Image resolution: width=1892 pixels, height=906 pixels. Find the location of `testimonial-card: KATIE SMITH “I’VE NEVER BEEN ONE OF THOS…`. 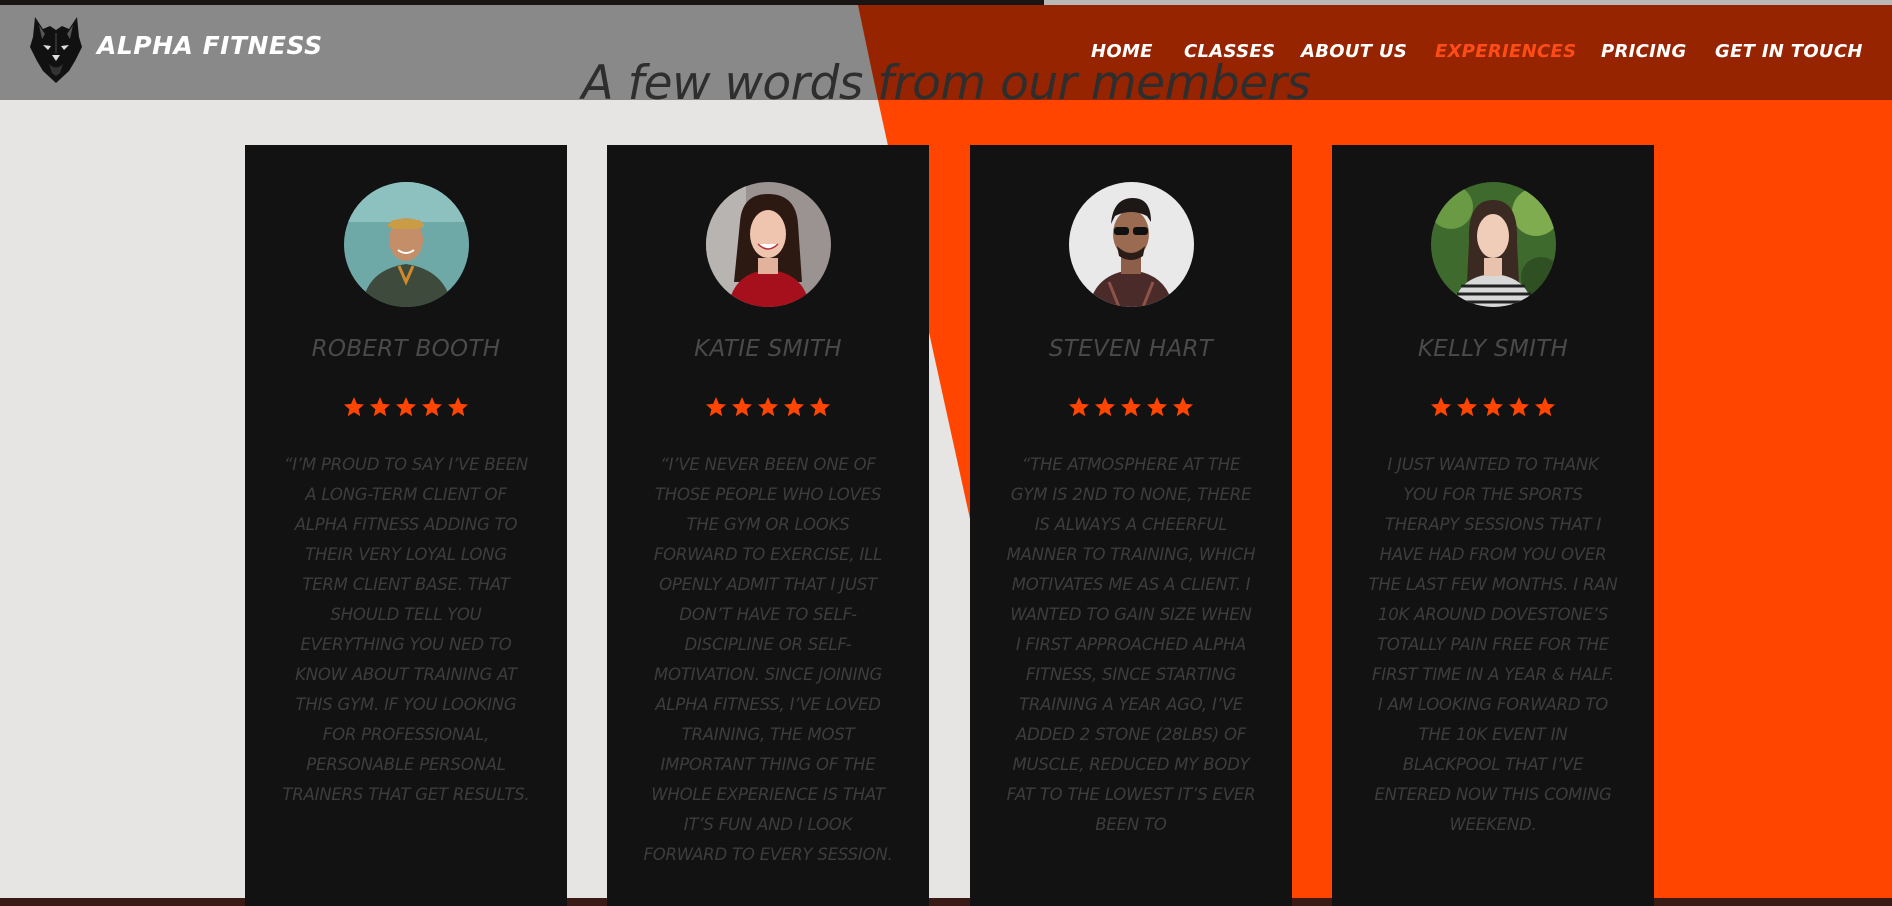

testimonial-card: KATIE SMITH “I’VE NEVER BEEN ONE OF THOS… is located at coordinates (768, 525).